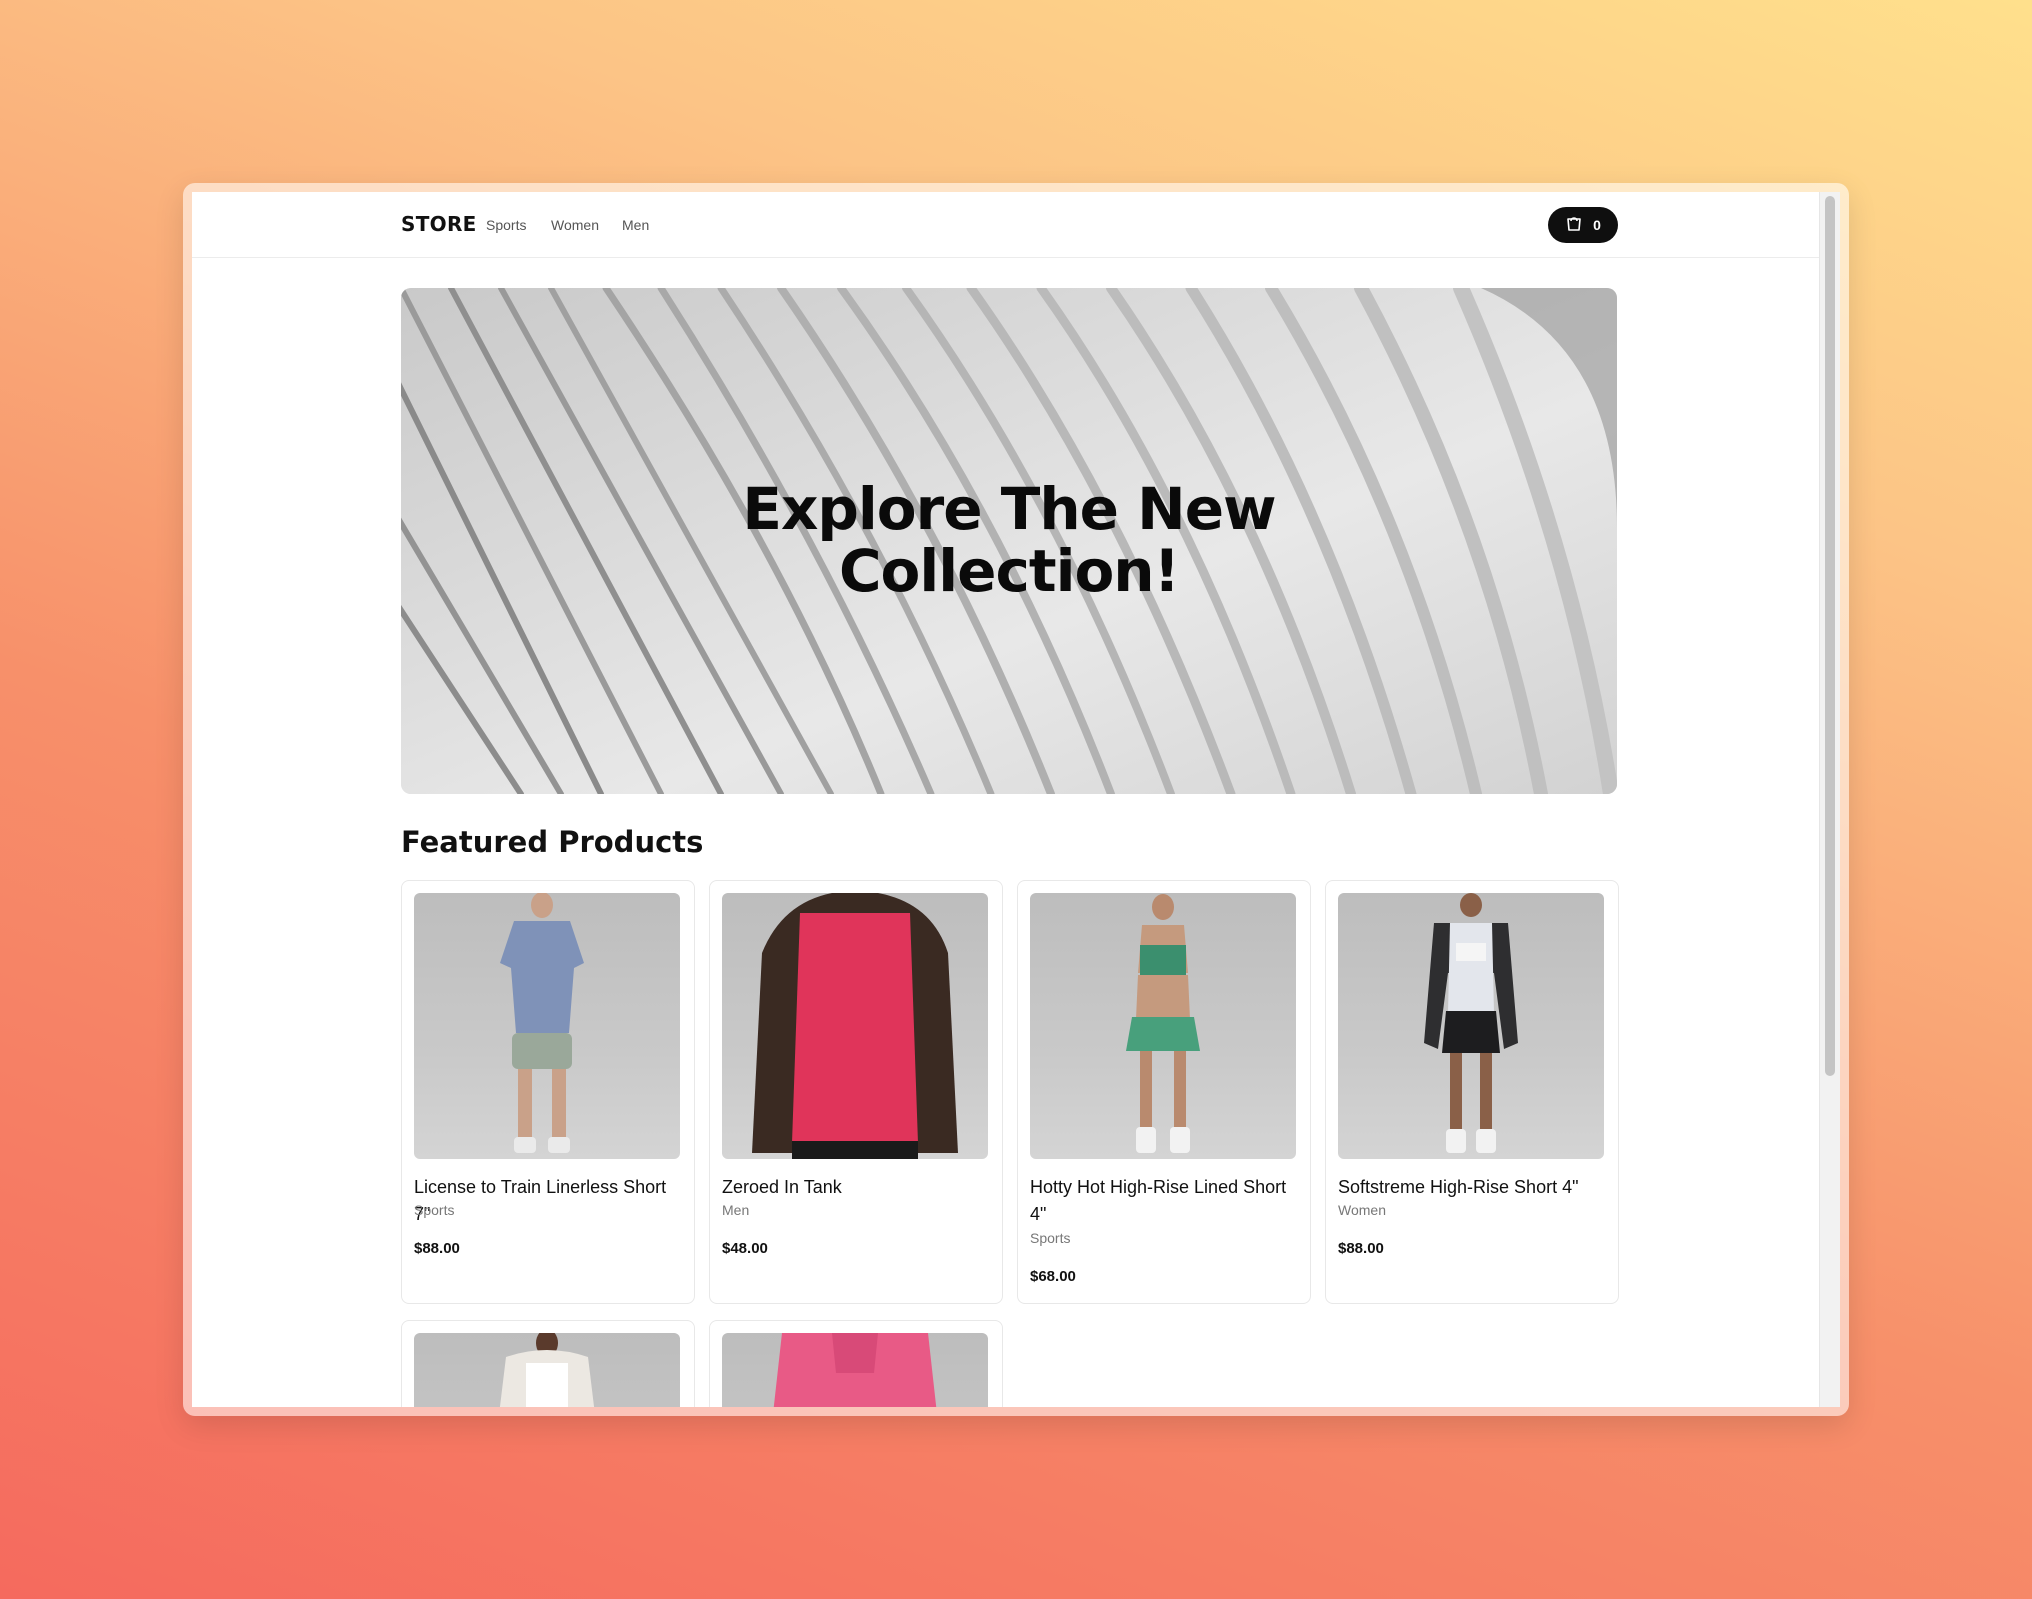 This screenshot has width=2032, height=1599. What do you see at coordinates (1165, 1201) in the screenshot?
I see `product-name: Hotty Hot High-Rise Lined Short 4"` at bounding box center [1165, 1201].